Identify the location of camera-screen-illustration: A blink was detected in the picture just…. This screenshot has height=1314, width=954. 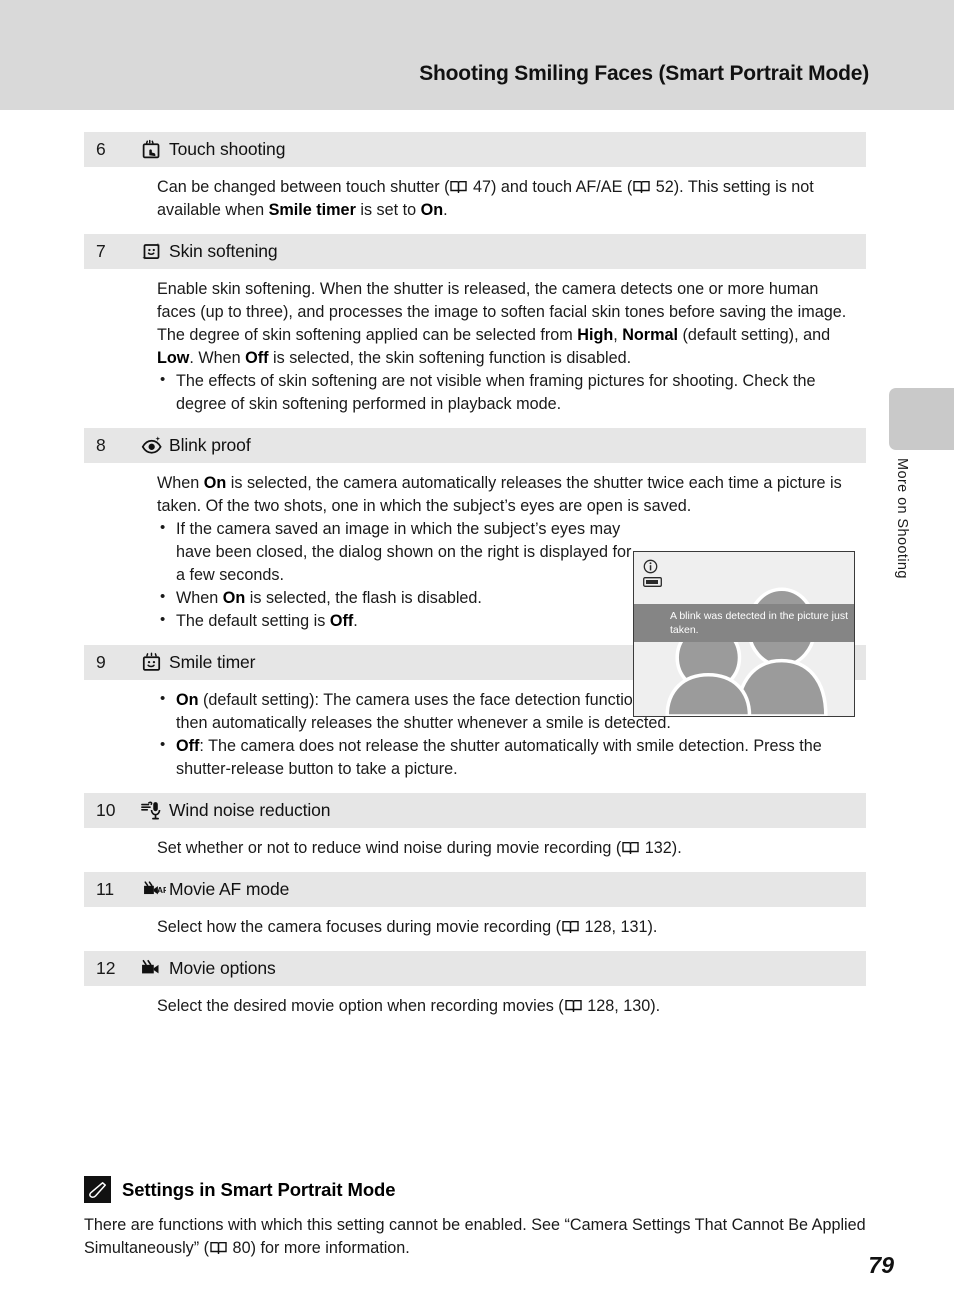
(744, 634).